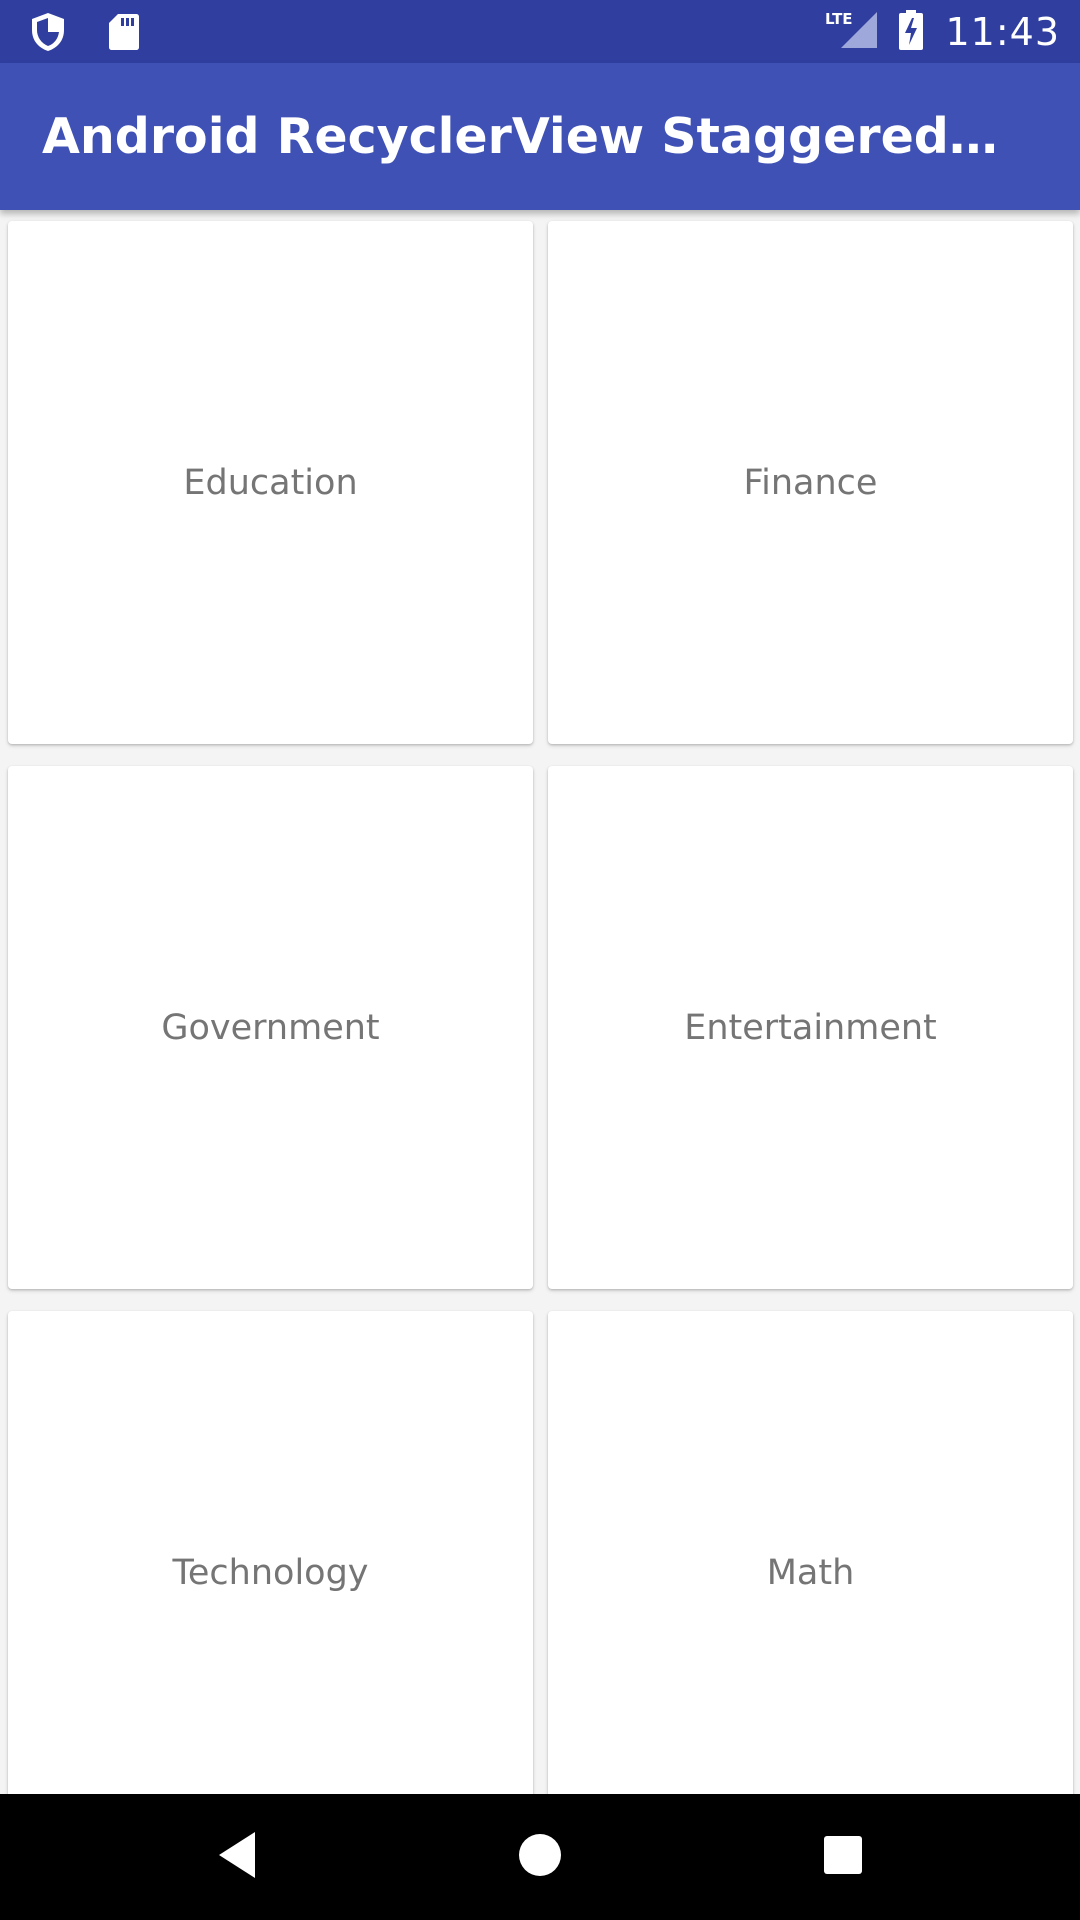 The width and height of the screenshot is (1080, 1920). I want to click on navigation-bar, so click(540, 1857).